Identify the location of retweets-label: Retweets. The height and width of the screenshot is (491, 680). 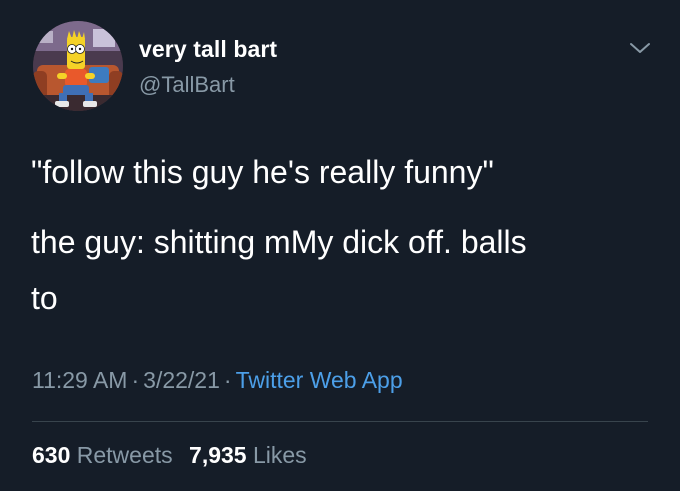
(124, 455).